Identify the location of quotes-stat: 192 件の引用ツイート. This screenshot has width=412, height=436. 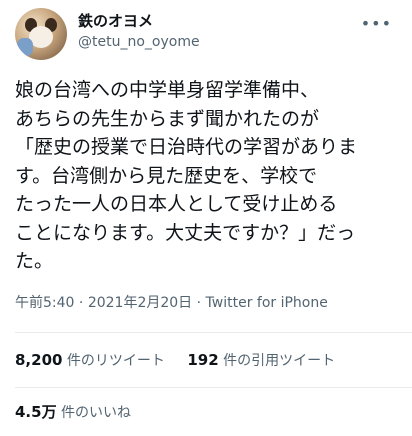
(261, 360).